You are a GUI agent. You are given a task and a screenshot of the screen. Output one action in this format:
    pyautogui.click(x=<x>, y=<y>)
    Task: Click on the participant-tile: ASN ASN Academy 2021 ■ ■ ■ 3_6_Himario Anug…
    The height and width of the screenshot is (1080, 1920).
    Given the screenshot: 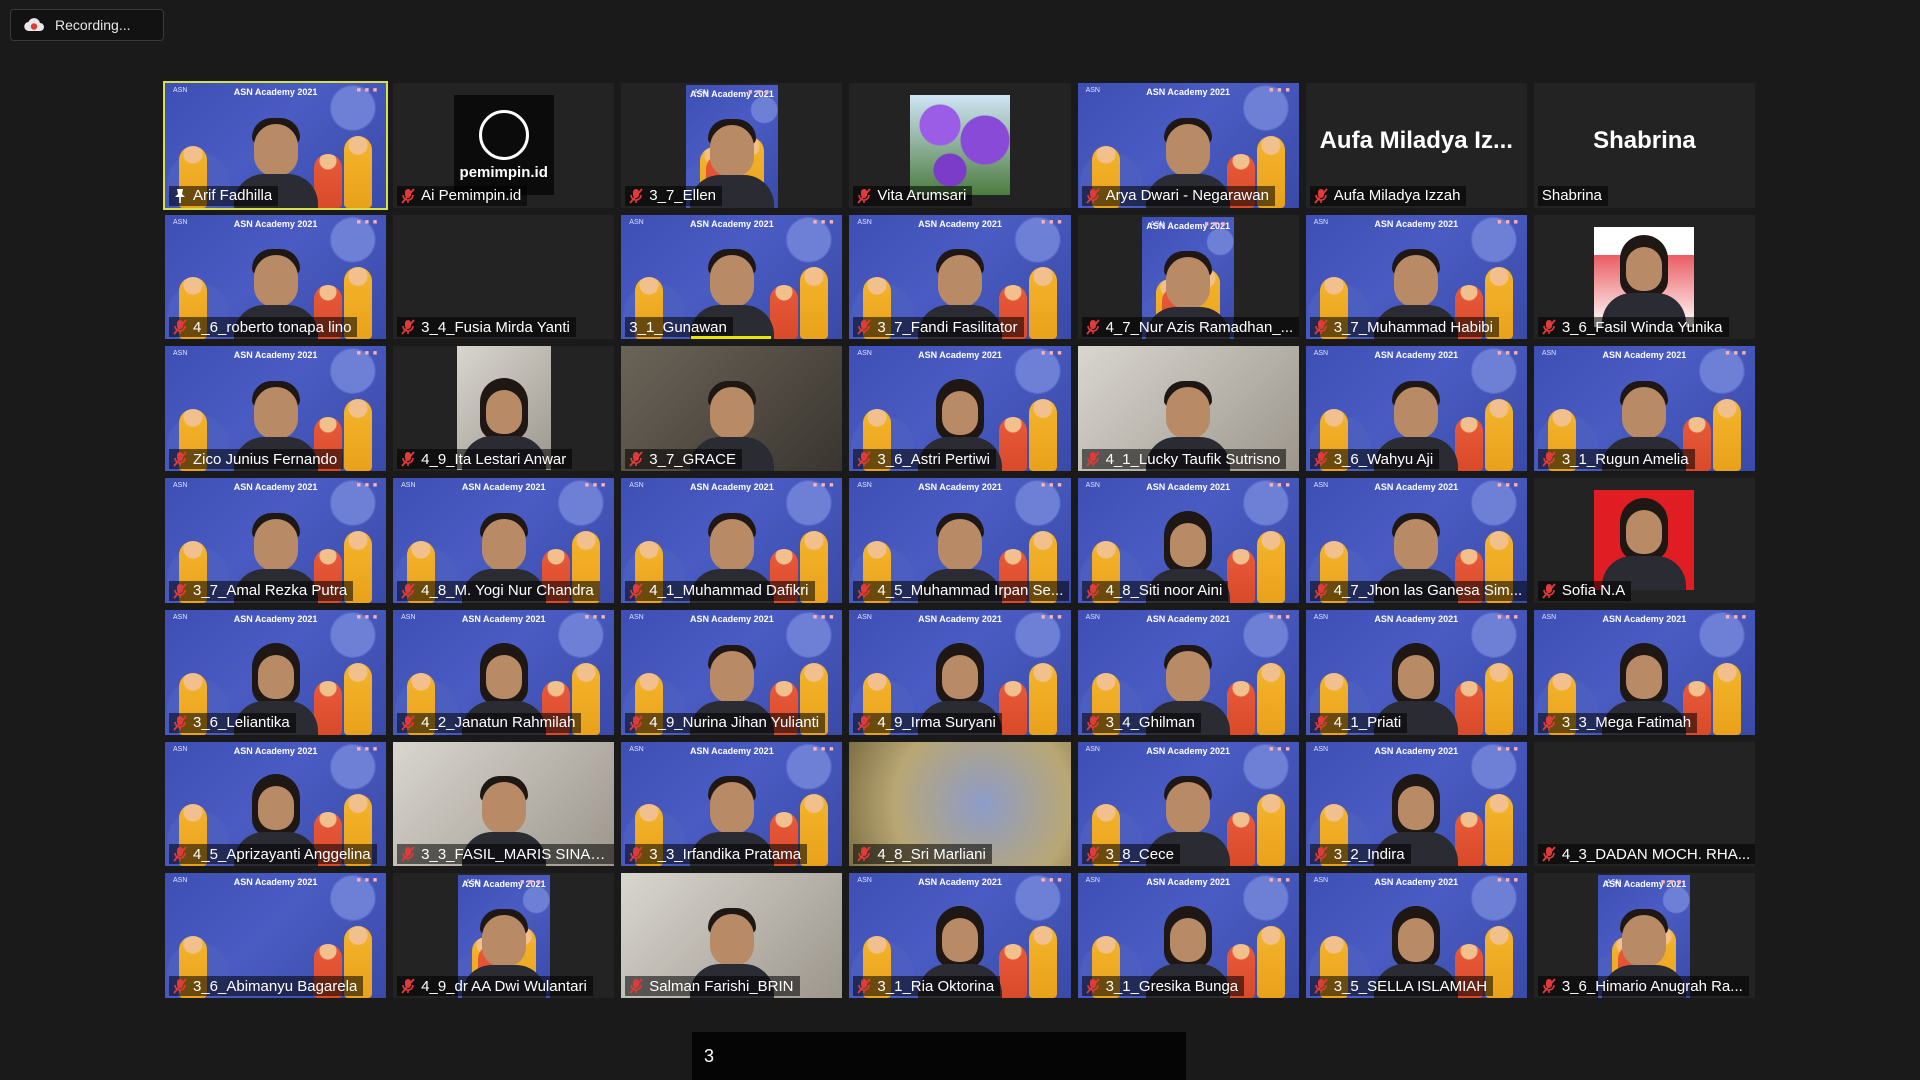 What is the action you would take?
    pyautogui.click(x=1644, y=935)
    